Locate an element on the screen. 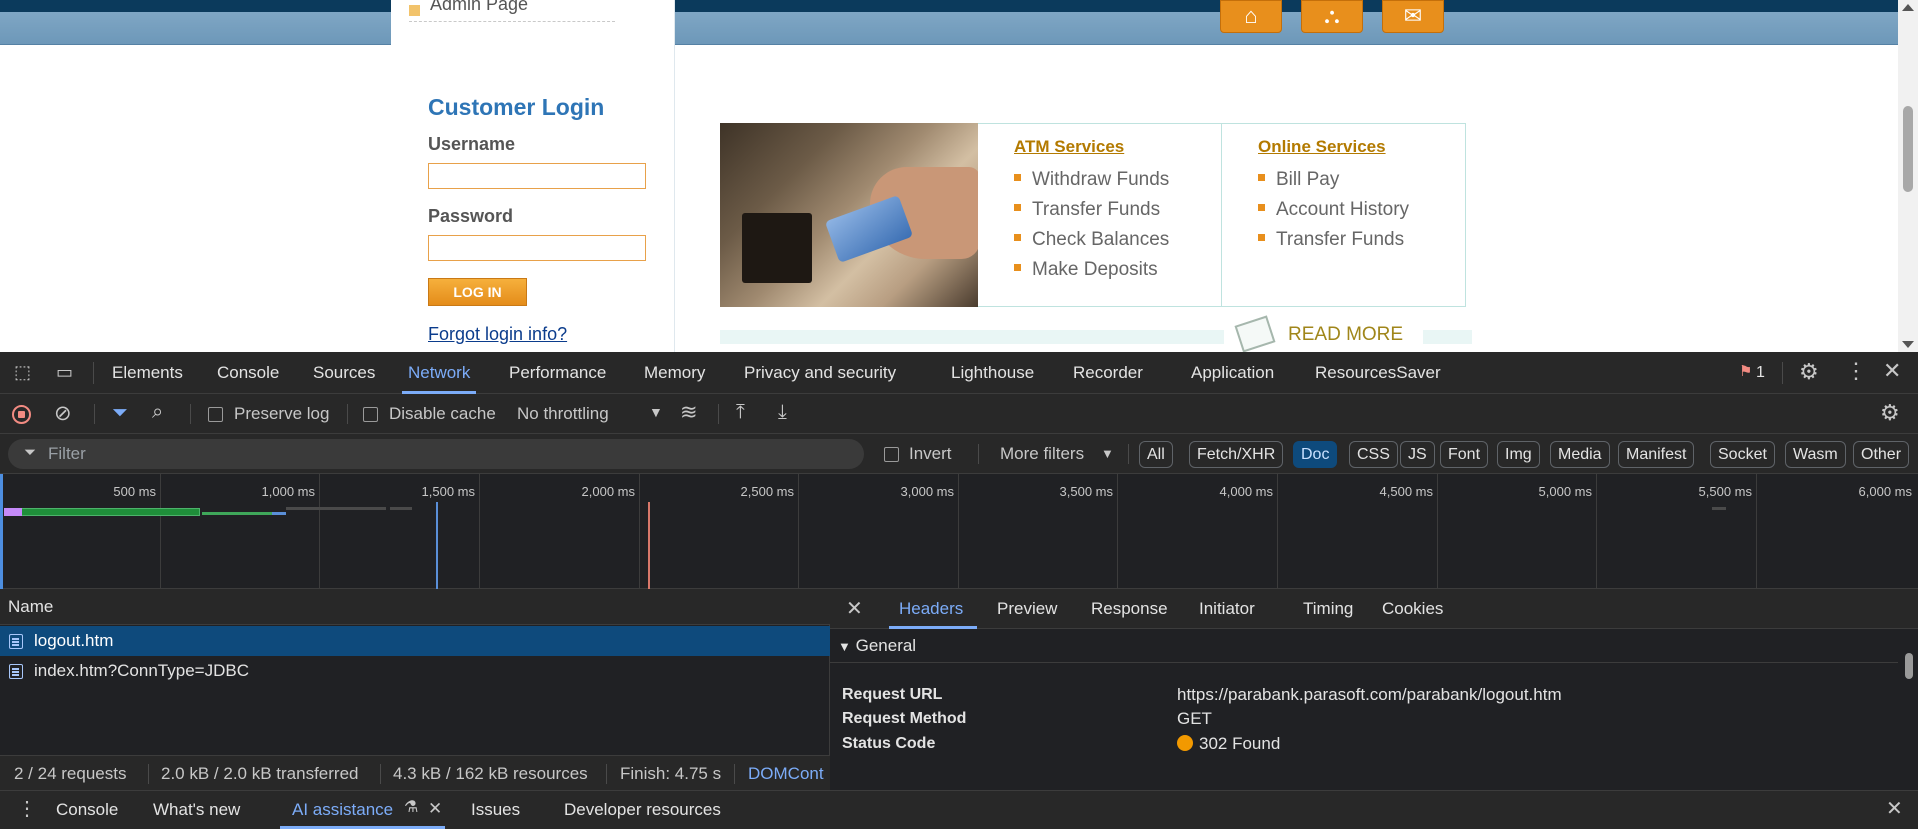 Image resolution: width=1918 pixels, height=829 pixels. tab-timing: Timing is located at coordinates (1328, 609).